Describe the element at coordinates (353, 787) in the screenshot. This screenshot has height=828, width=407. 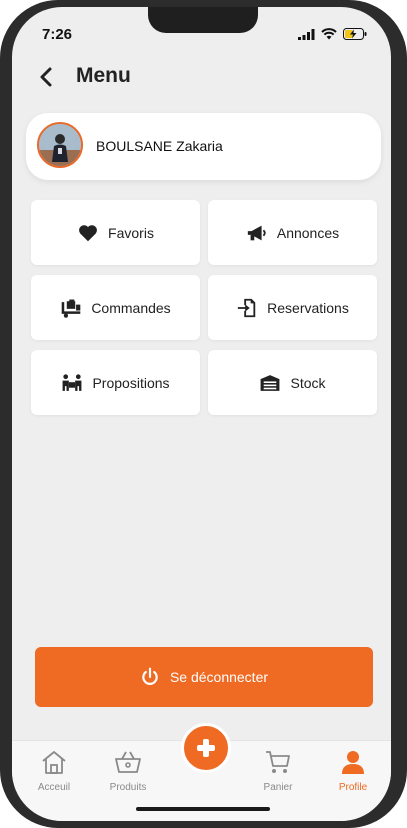
I see `tab-label: Profile` at that location.